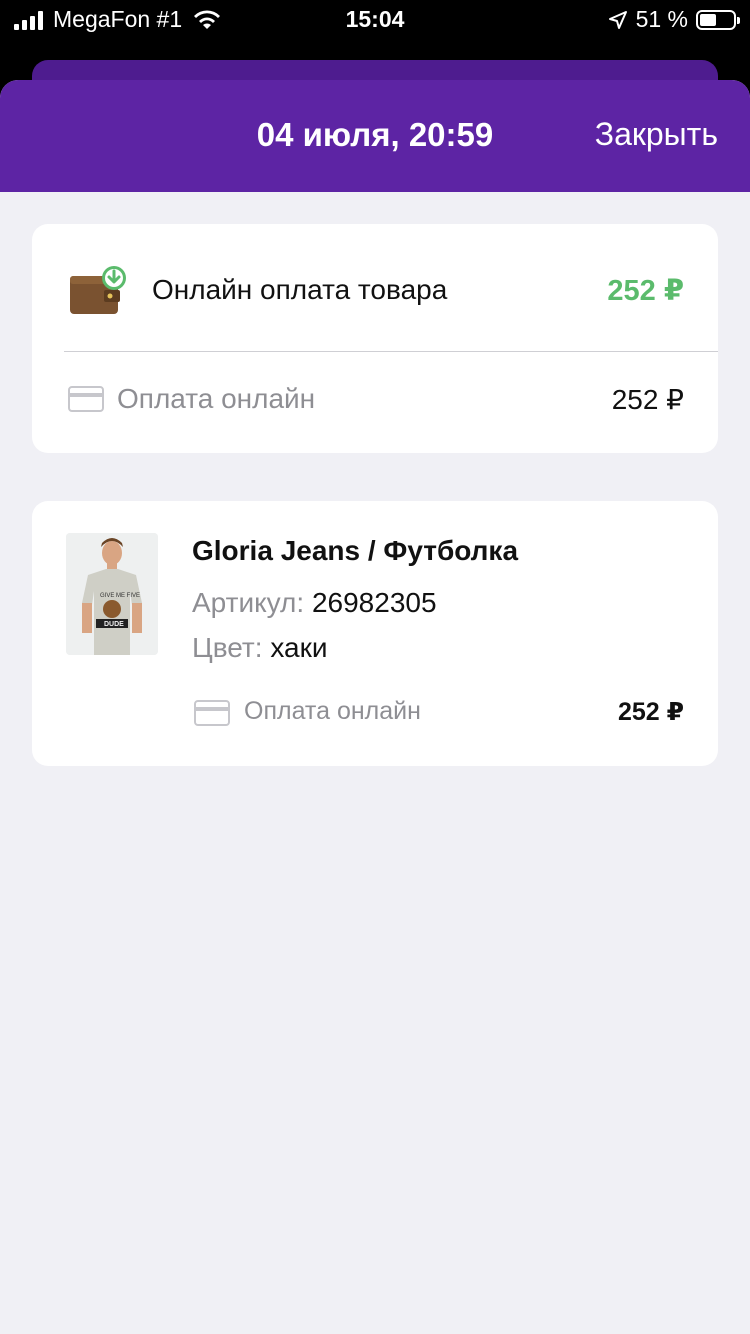  I want to click on color-value: хаки, so click(299, 647).